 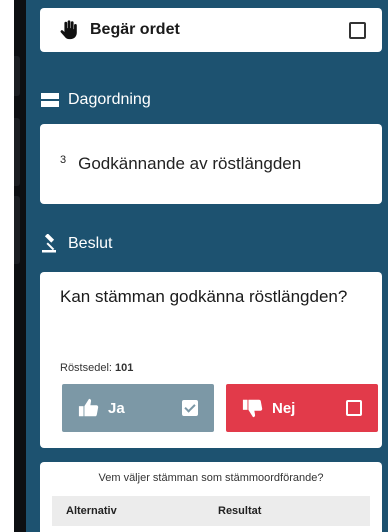 What do you see at coordinates (50, 244) in the screenshot?
I see `gavel-icon` at bounding box center [50, 244].